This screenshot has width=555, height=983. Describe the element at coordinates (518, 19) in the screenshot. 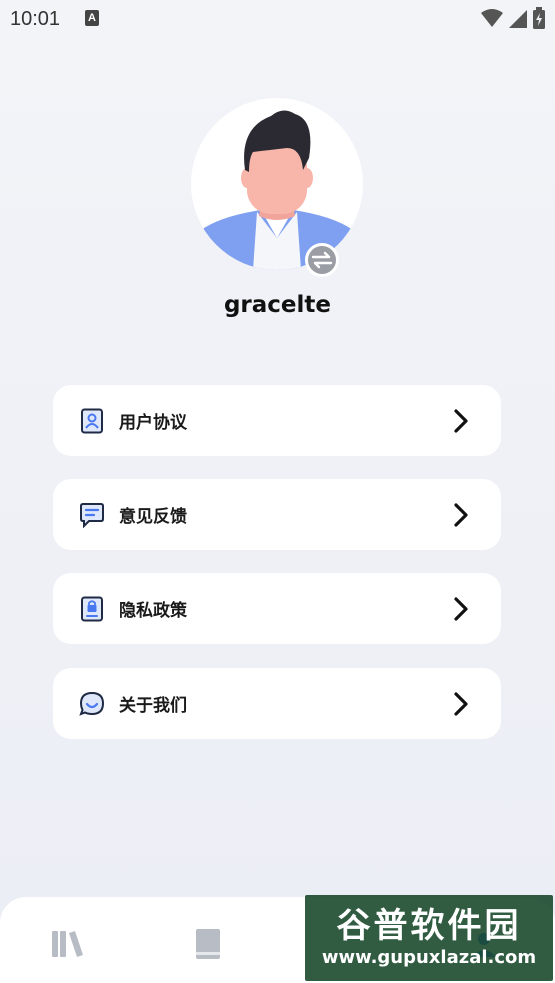

I see `signal-icon` at that location.